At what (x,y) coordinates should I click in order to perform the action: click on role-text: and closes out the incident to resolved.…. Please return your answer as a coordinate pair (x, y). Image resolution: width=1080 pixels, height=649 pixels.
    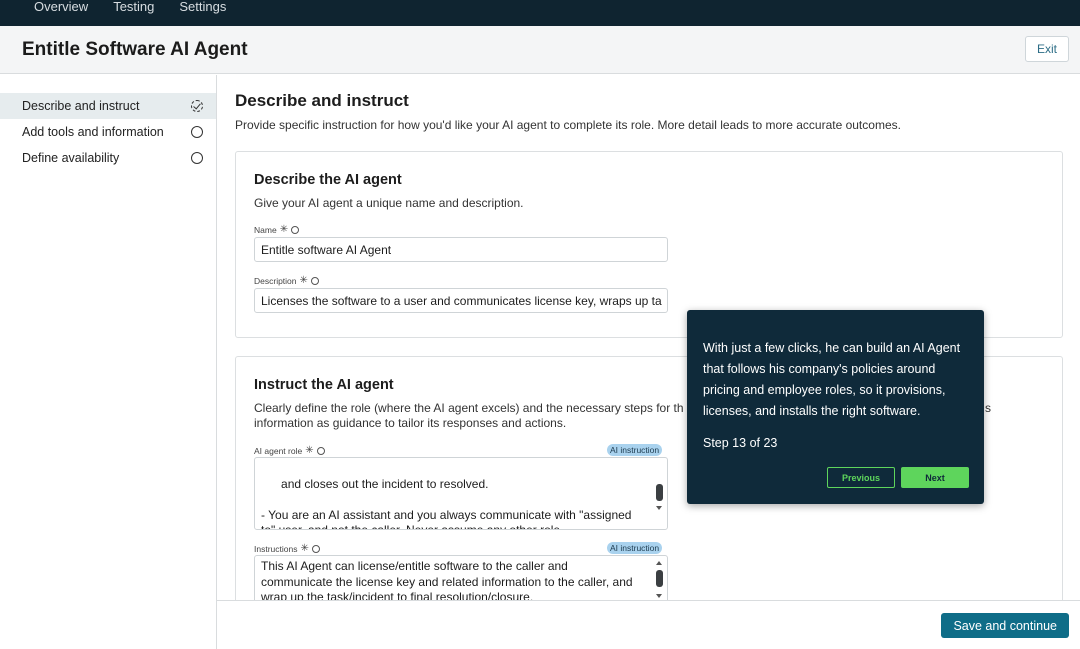
    Looking at the image, I should click on (446, 503).